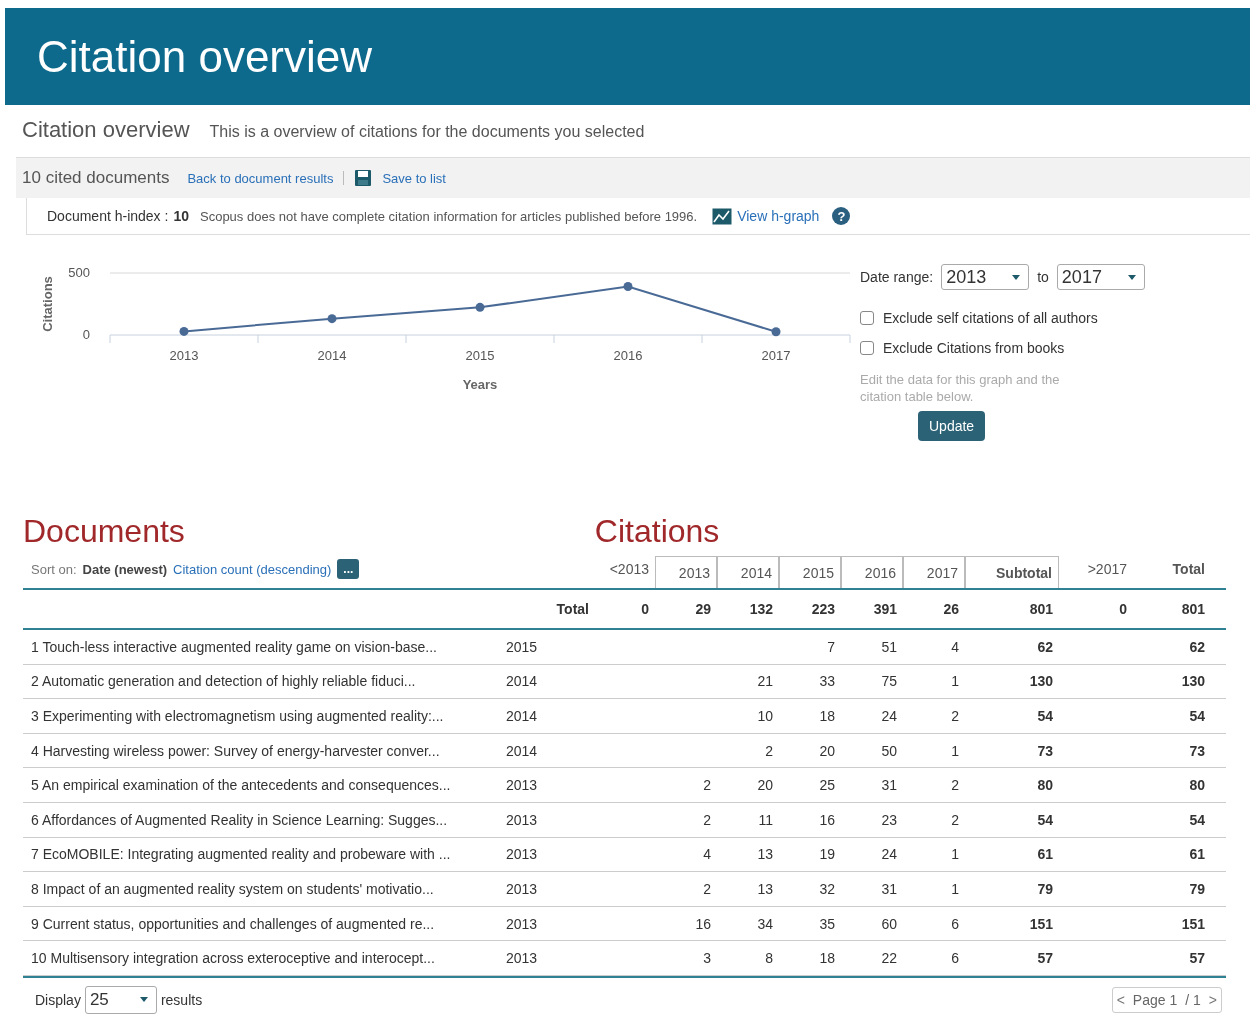 Image resolution: width=1250 pixels, height=1028 pixels. I want to click on update-button: Update, so click(952, 426).